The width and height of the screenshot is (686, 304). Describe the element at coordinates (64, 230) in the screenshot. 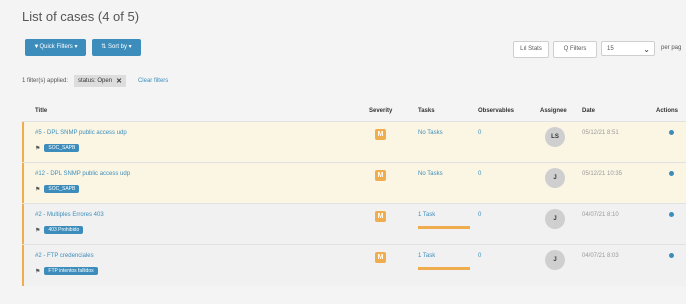

I see `case-tag: 403 Prohibido` at that location.